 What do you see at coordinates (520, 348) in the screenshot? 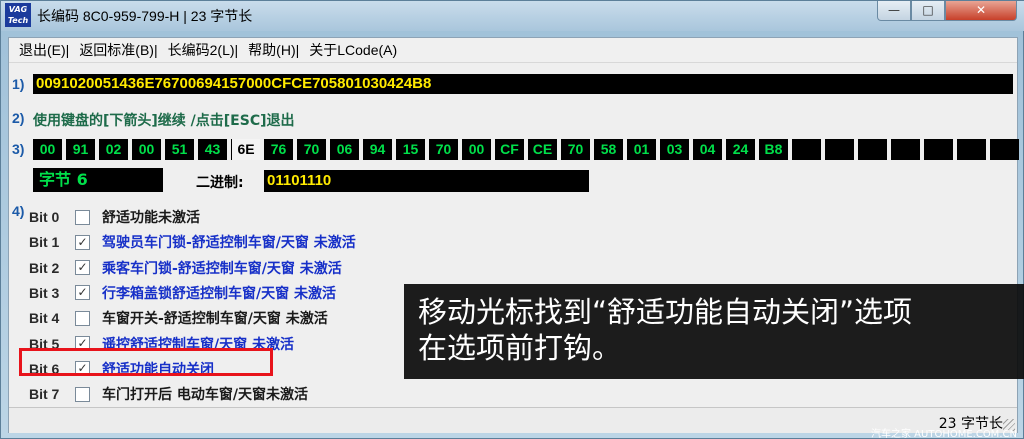
I see `overlay-line-2: 在选项前打钩。` at bounding box center [520, 348].